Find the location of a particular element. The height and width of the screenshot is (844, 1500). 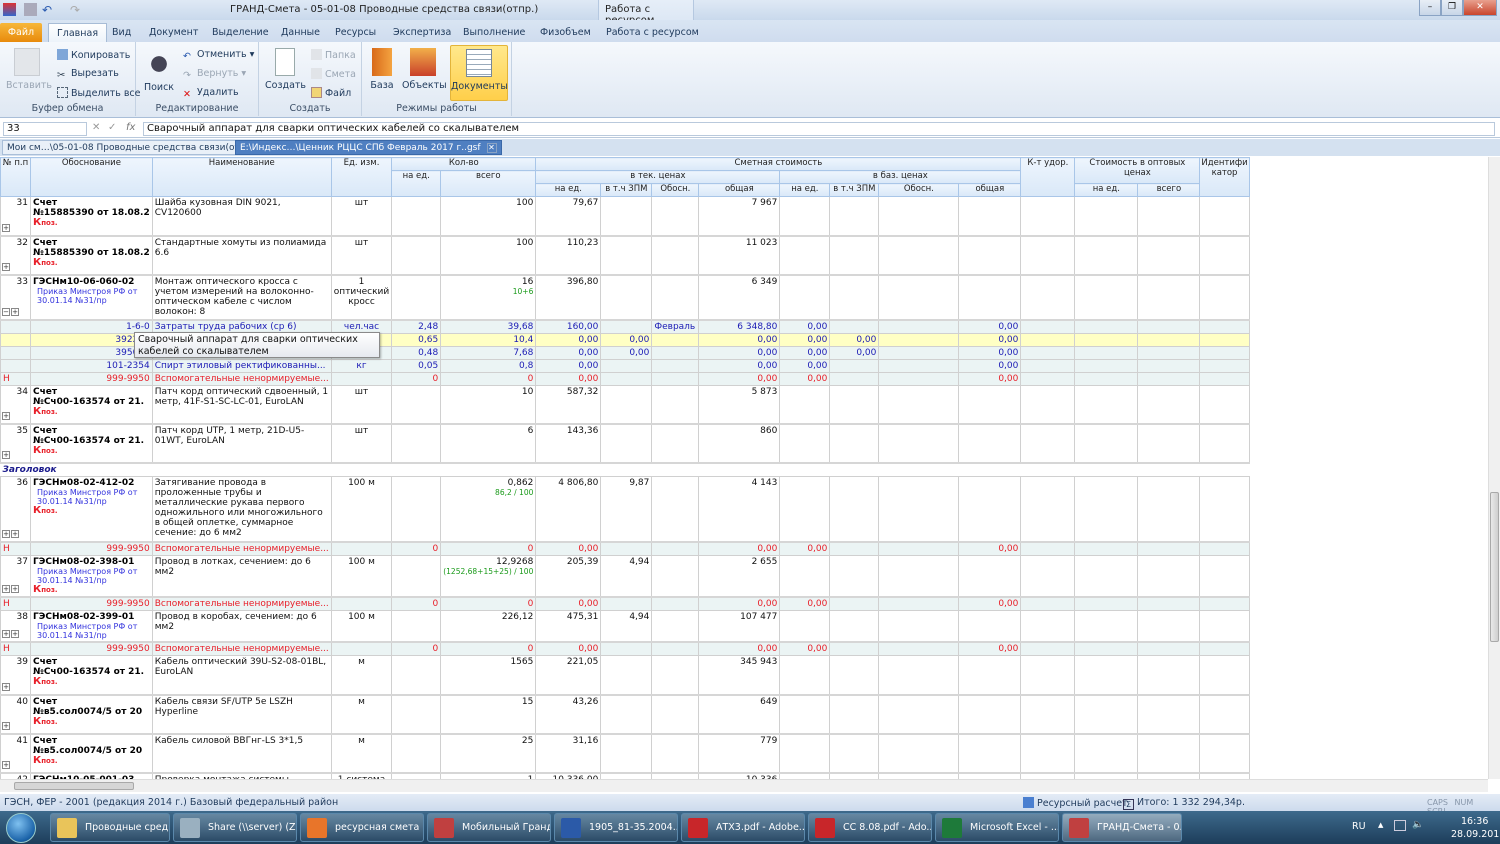

header-name: Наименование is located at coordinates (241, 177).